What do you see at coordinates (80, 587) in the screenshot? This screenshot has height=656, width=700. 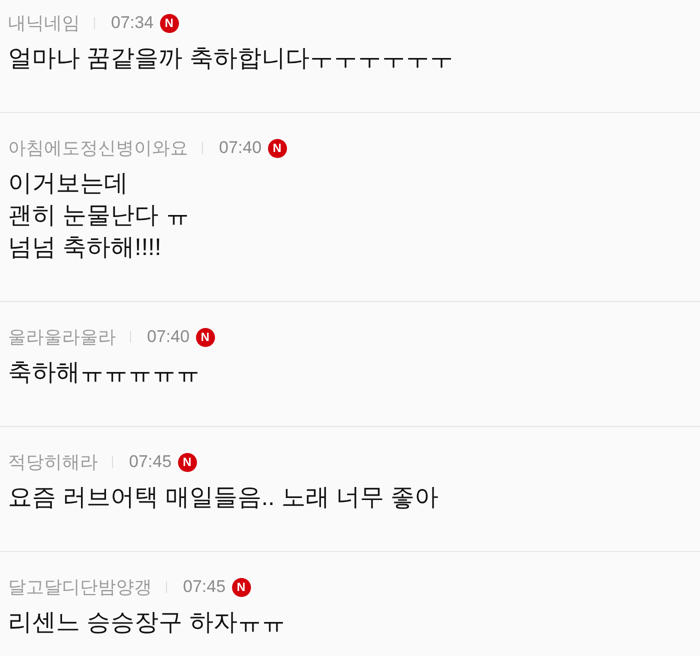 I see `comment-author: 달고달디단밤양갱` at bounding box center [80, 587].